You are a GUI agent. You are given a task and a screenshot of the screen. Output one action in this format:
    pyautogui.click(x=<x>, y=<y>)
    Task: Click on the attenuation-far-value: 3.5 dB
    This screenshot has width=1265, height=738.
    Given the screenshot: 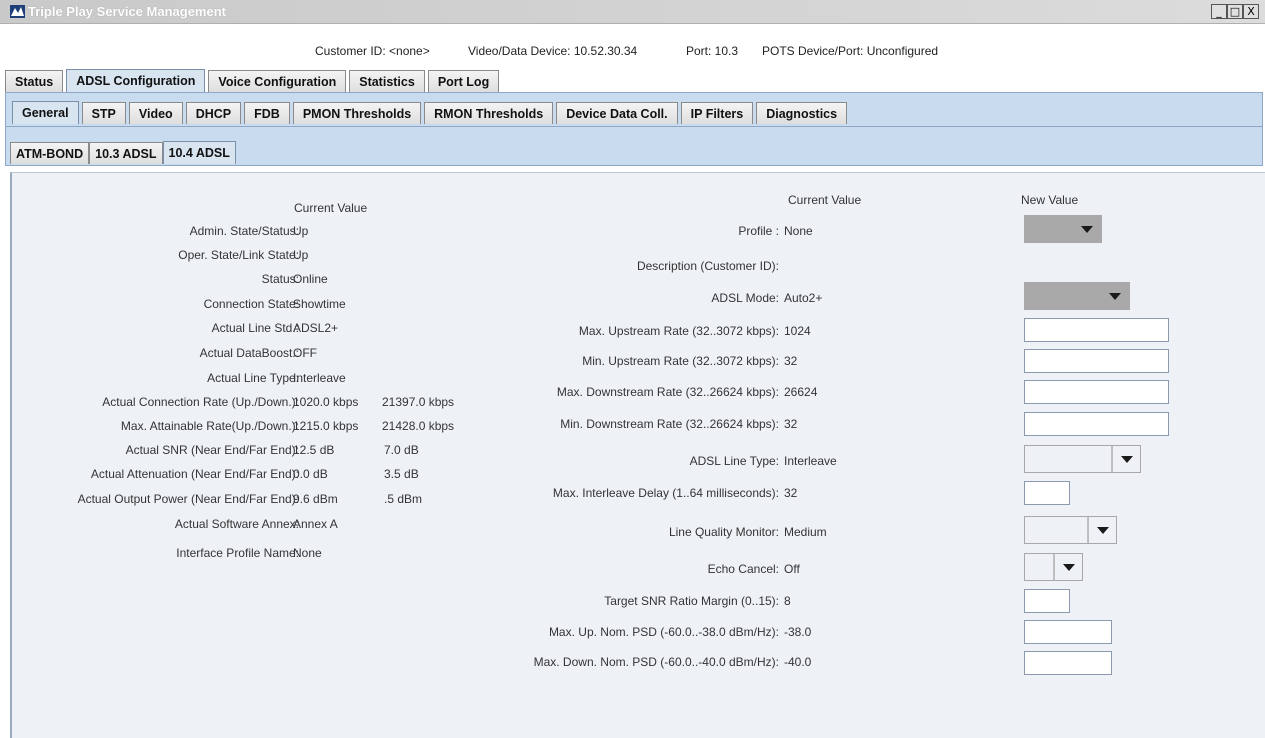 What is the action you would take?
    pyautogui.click(x=401, y=474)
    